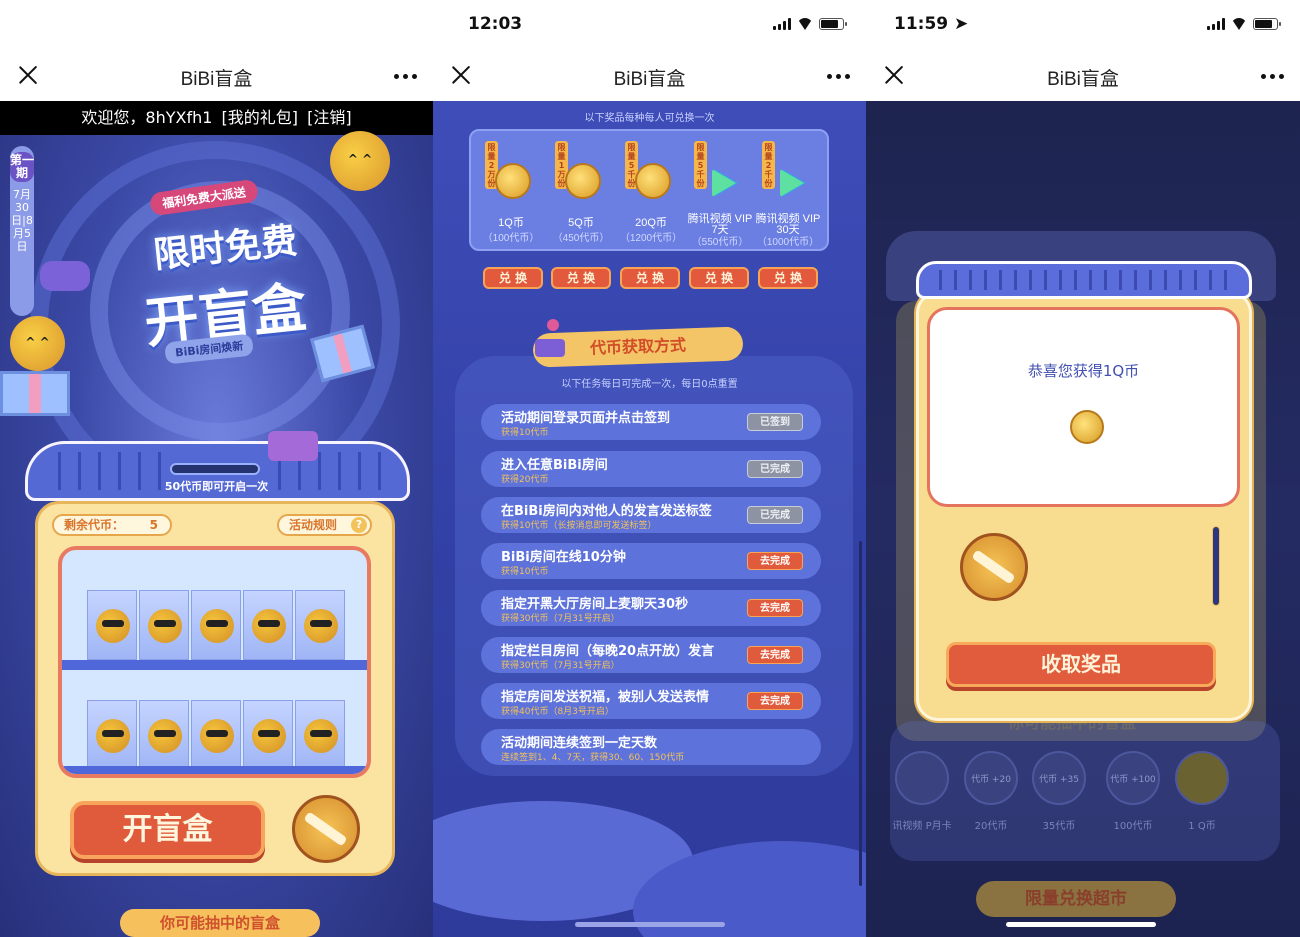 The width and height of the screenshot is (1300, 937). I want to click on task-title: 指定开黑大厅房间上麦聊天30秒, so click(595, 604).